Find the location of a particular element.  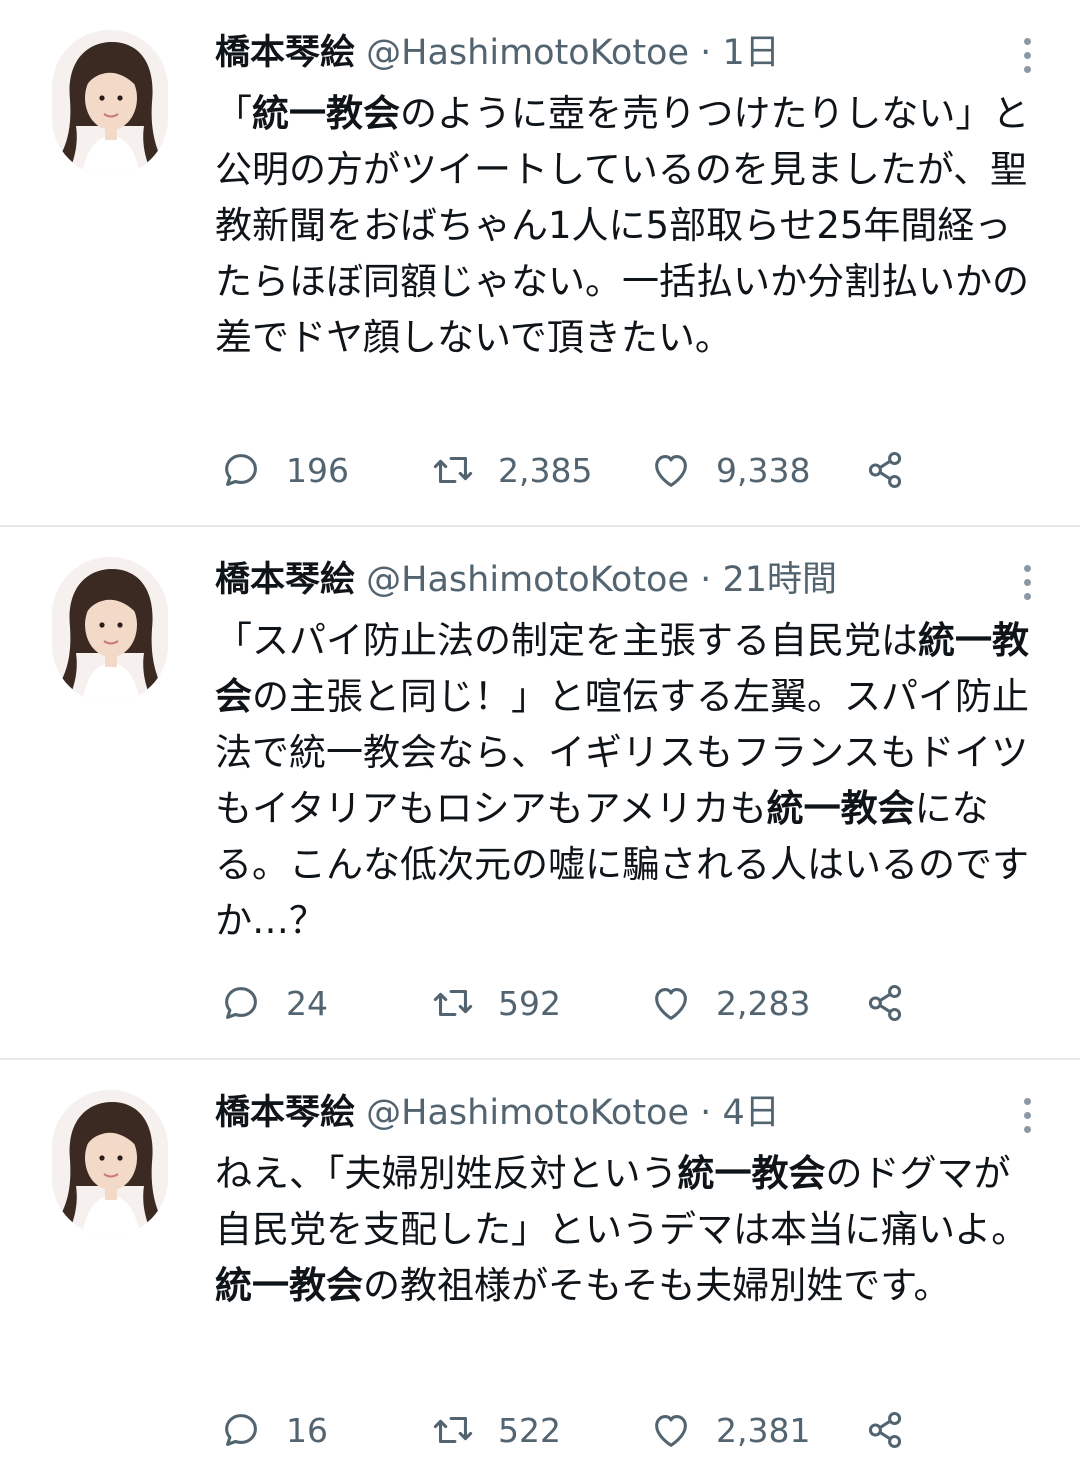

retweet-button: 592 is located at coordinates (495, 1003).